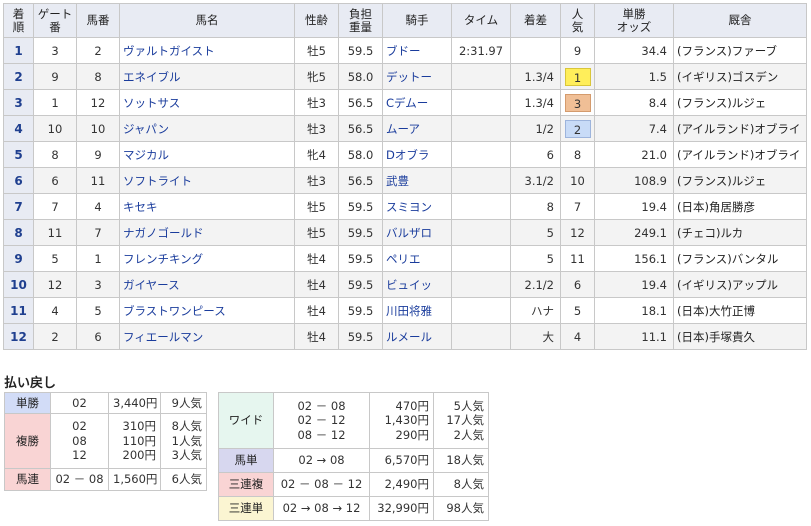  I want to click on odds-cell: 8.4, so click(634, 102).